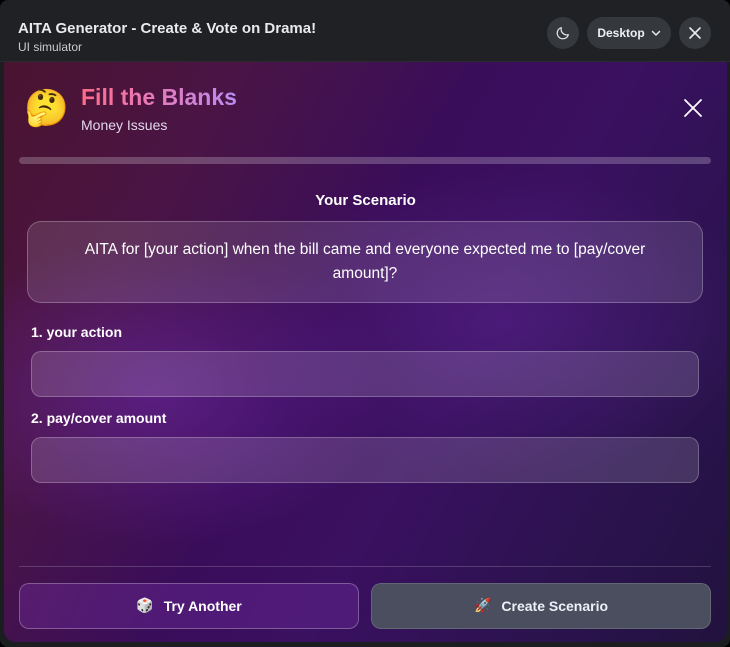 The height and width of the screenshot is (647, 730). I want to click on view-mode-label: Desktop, so click(621, 33).